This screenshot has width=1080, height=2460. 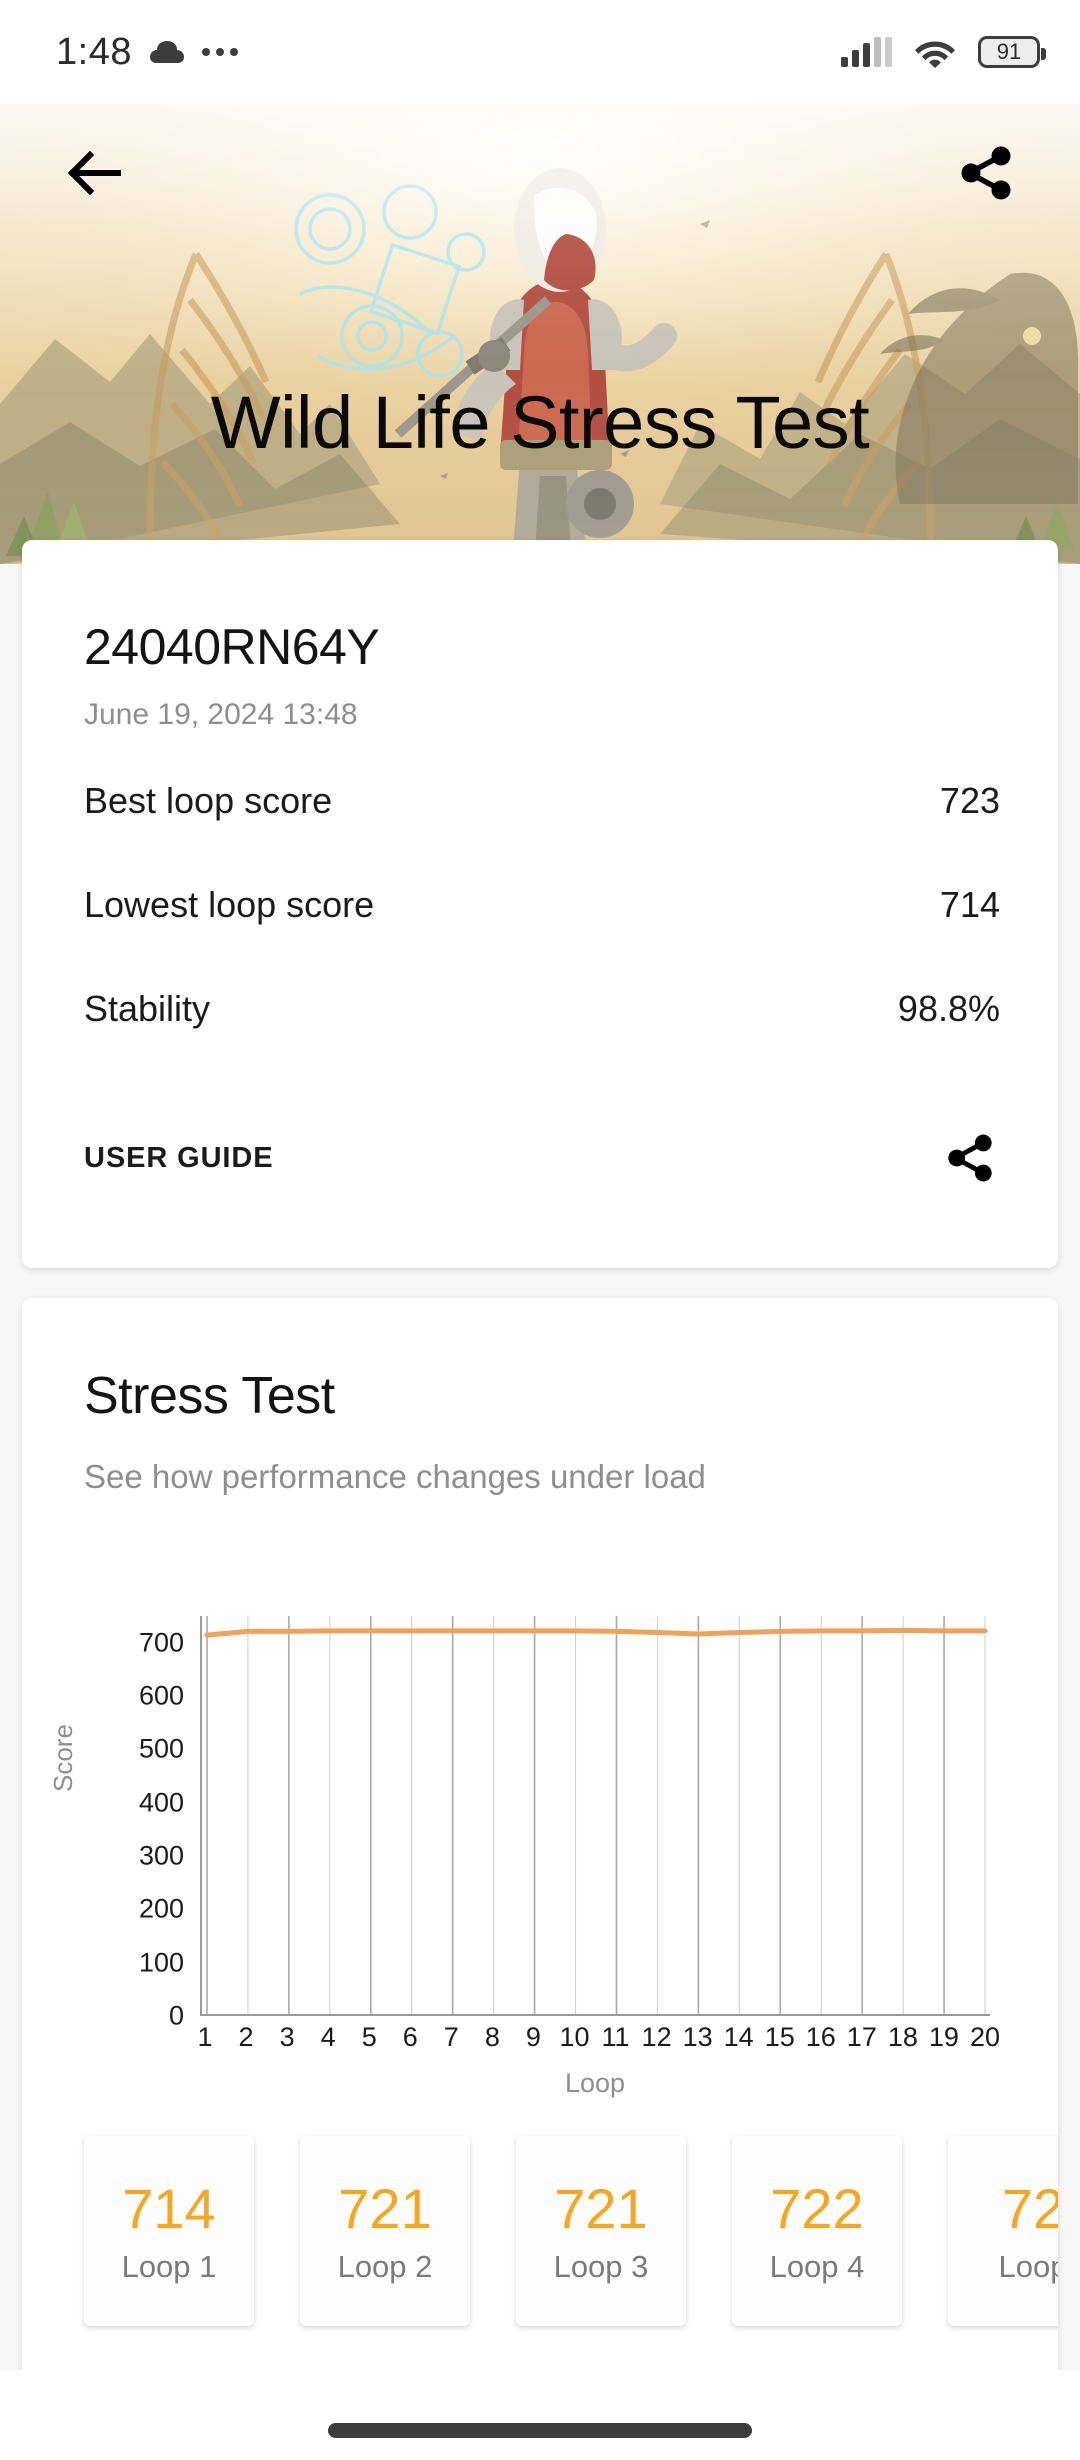 What do you see at coordinates (948, 1008) in the screenshot?
I see `stat-value: 98.8%` at bounding box center [948, 1008].